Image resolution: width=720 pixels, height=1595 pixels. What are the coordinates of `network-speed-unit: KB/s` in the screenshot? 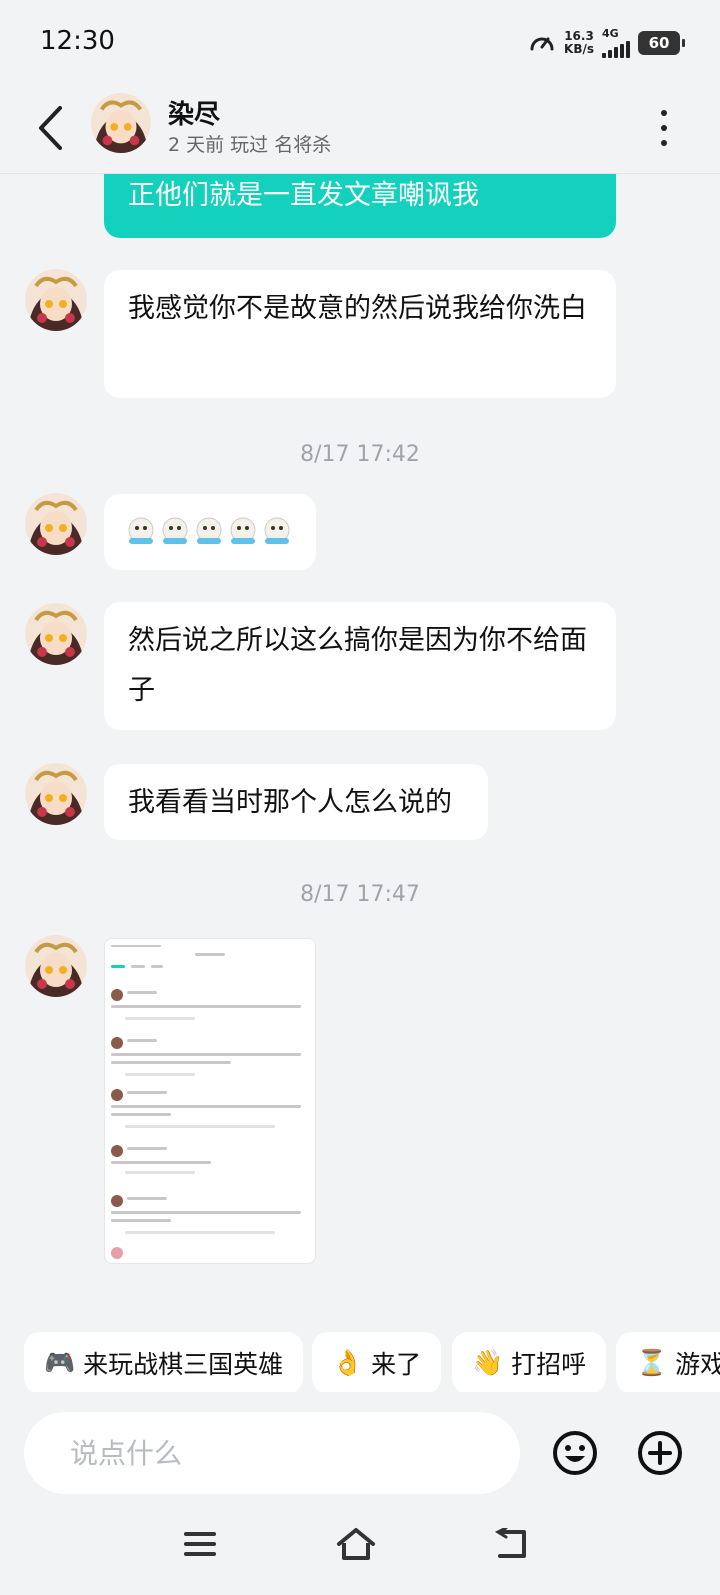 It's located at (579, 49).